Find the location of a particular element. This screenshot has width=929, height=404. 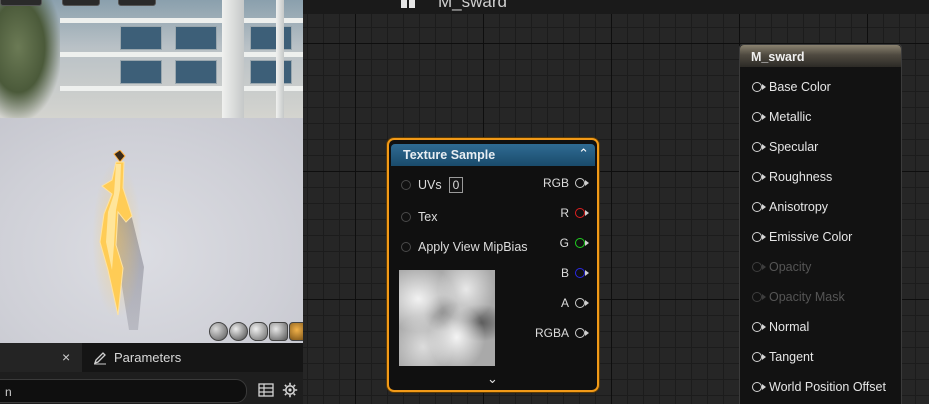

input-pin-apply-view-mipbias: Apply View MipBias is located at coordinates (464, 247).